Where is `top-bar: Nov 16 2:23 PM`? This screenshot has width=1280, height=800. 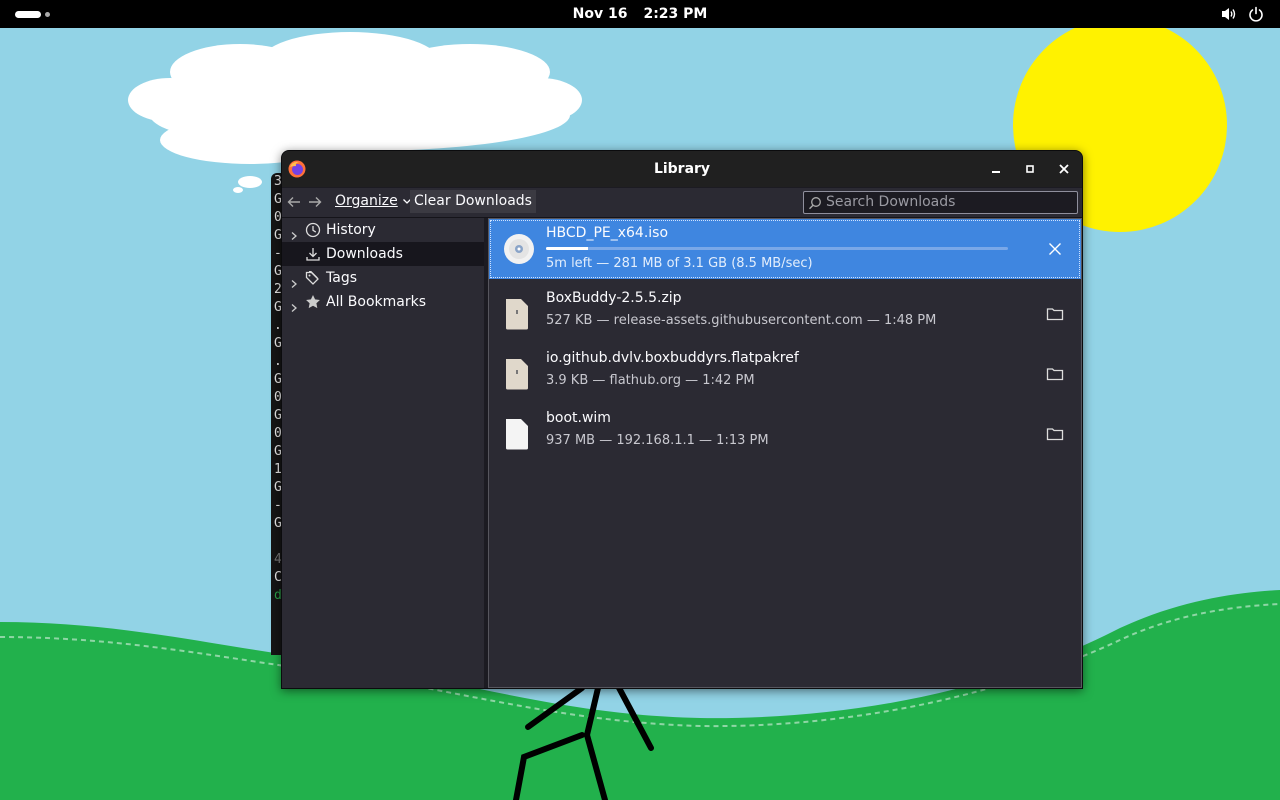 top-bar: Nov 16 2:23 PM is located at coordinates (640, 14).